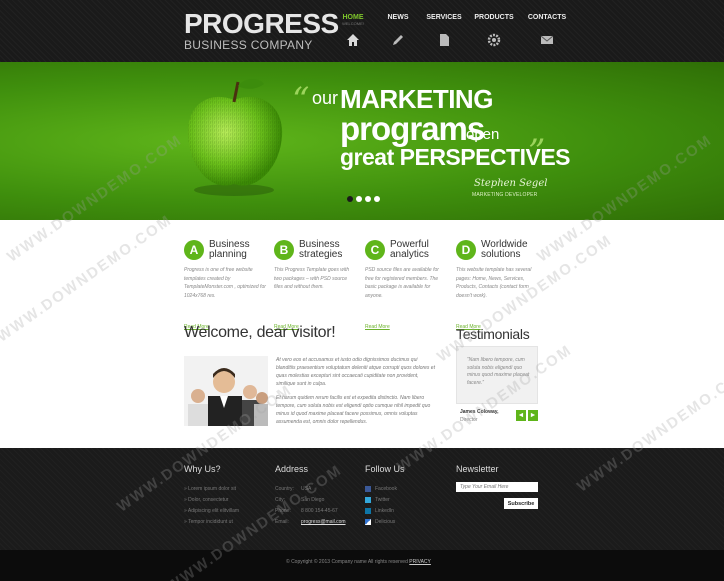 This screenshot has height=581, width=724. I want to click on social-link-linkedin: LinkedIn, so click(381, 511).